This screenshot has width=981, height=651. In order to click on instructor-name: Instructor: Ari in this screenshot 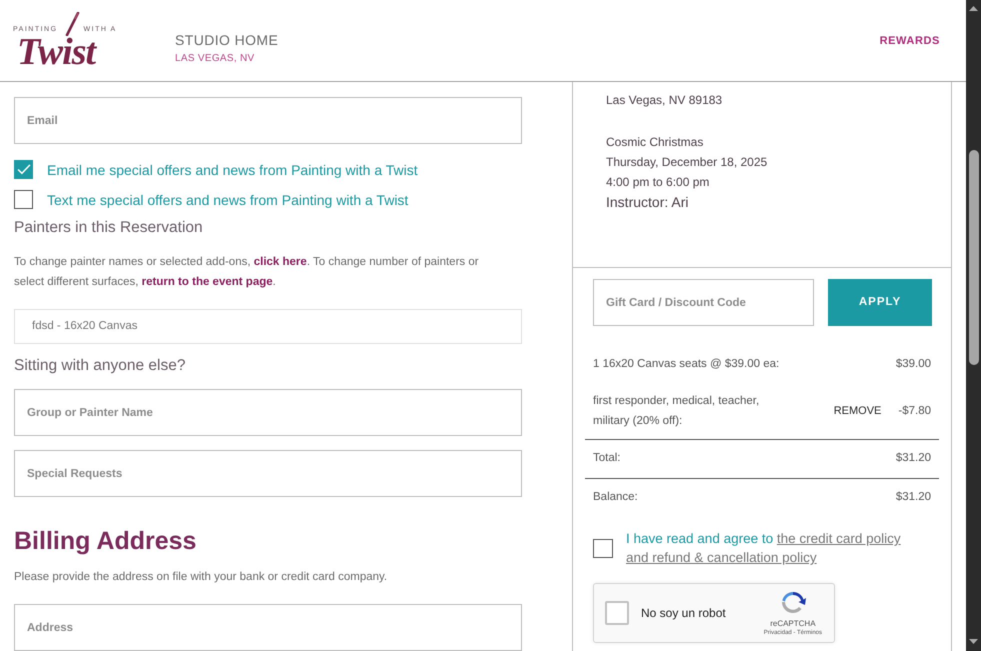, I will do `click(648, 202)`.